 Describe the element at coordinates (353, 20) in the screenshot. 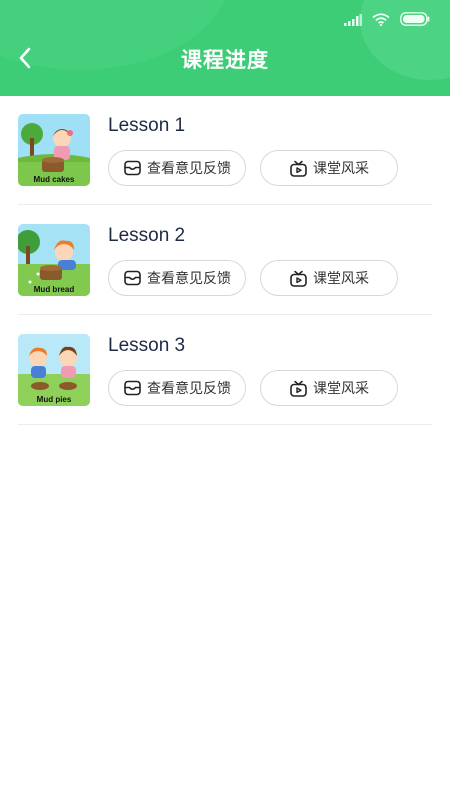

I see `signal-icon` at that location.